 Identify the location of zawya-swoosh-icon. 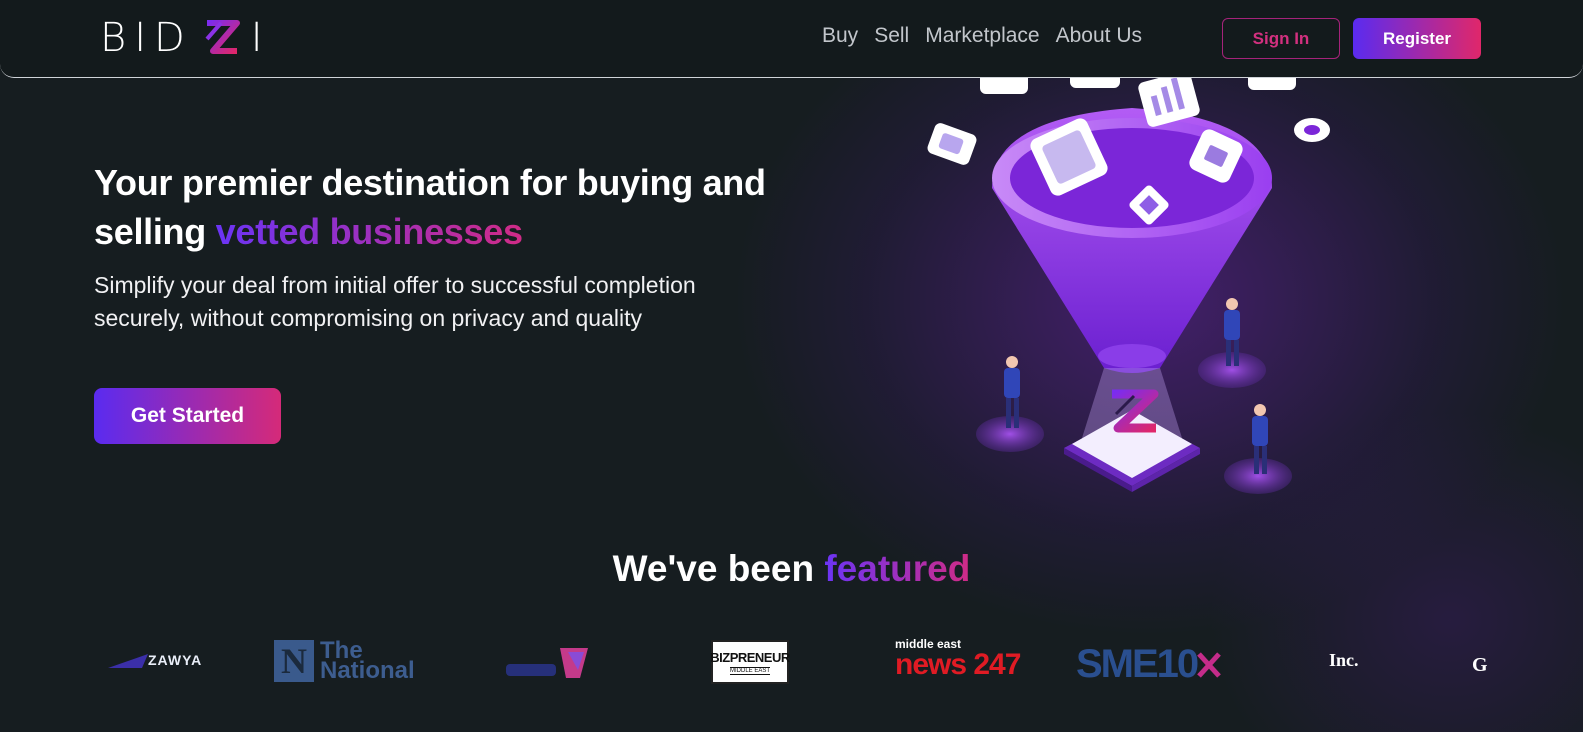
(128, 661).